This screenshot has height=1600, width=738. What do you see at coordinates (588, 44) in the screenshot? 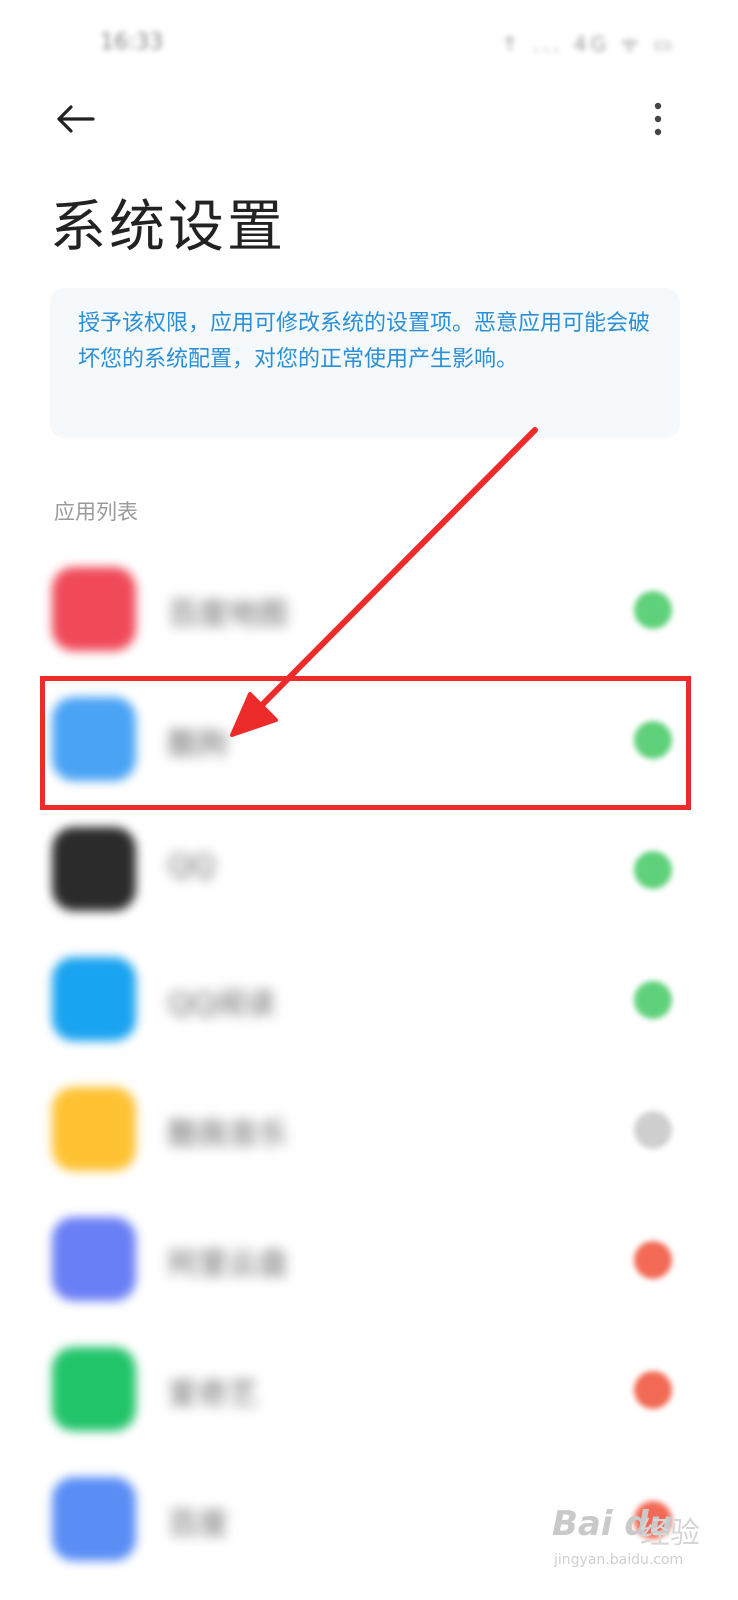
I see `status-icons: ↑ ... 4G ᯤ ▭` at bounding box center [588, 44].